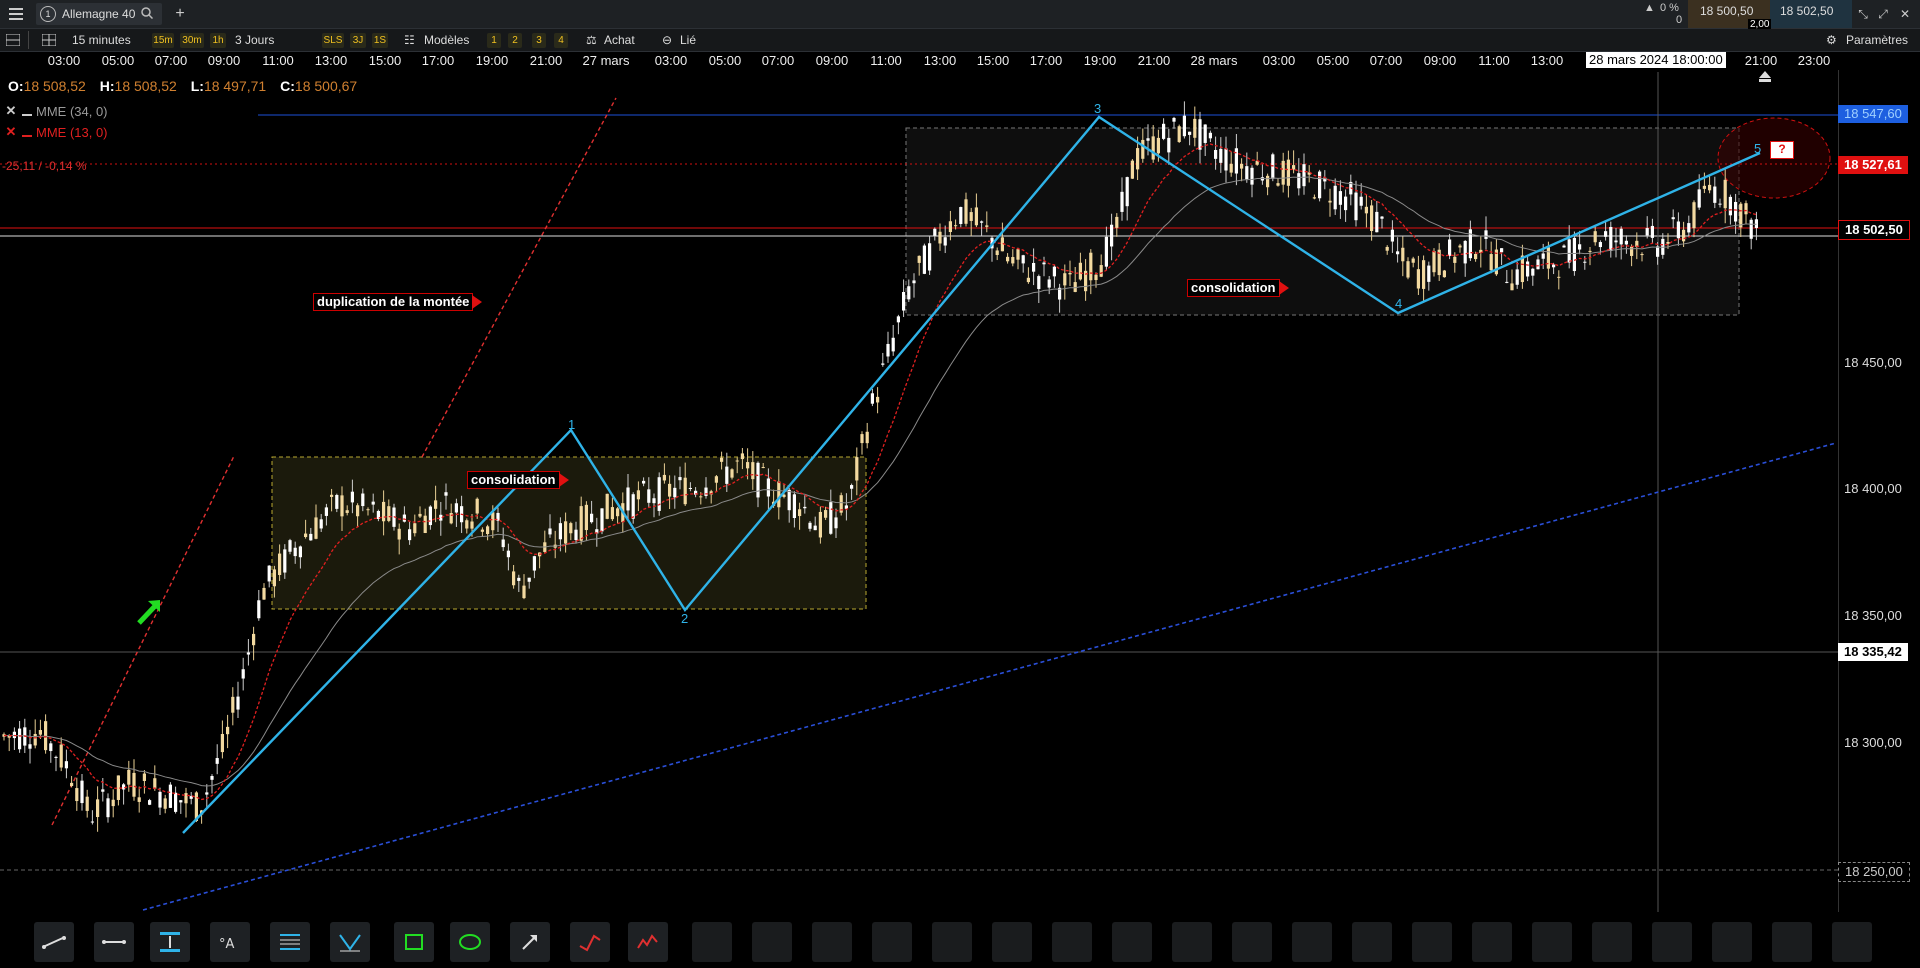 The image size is (1920, 968). I want to click on annotation-duplication: duplication de la montée, so click(398, 302).